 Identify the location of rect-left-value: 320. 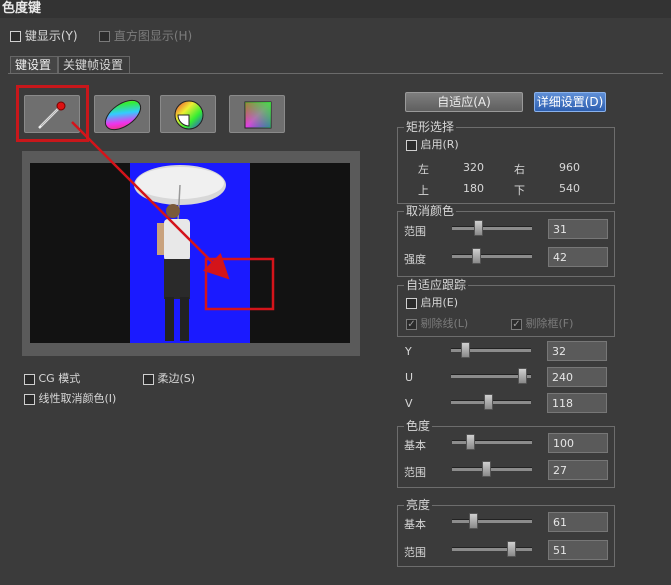
(473, 167).